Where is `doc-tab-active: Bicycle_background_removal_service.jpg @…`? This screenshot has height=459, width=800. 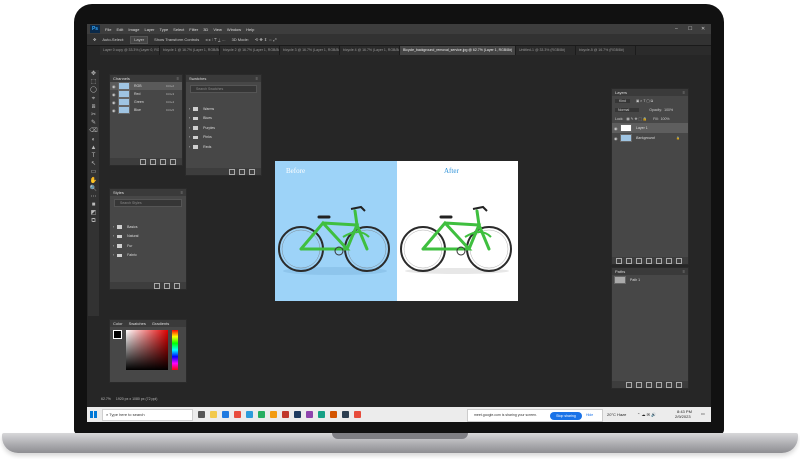
doc-tab-active: Bicycle_background_removal_service.jpg @… is located at coordinates (458, 50).